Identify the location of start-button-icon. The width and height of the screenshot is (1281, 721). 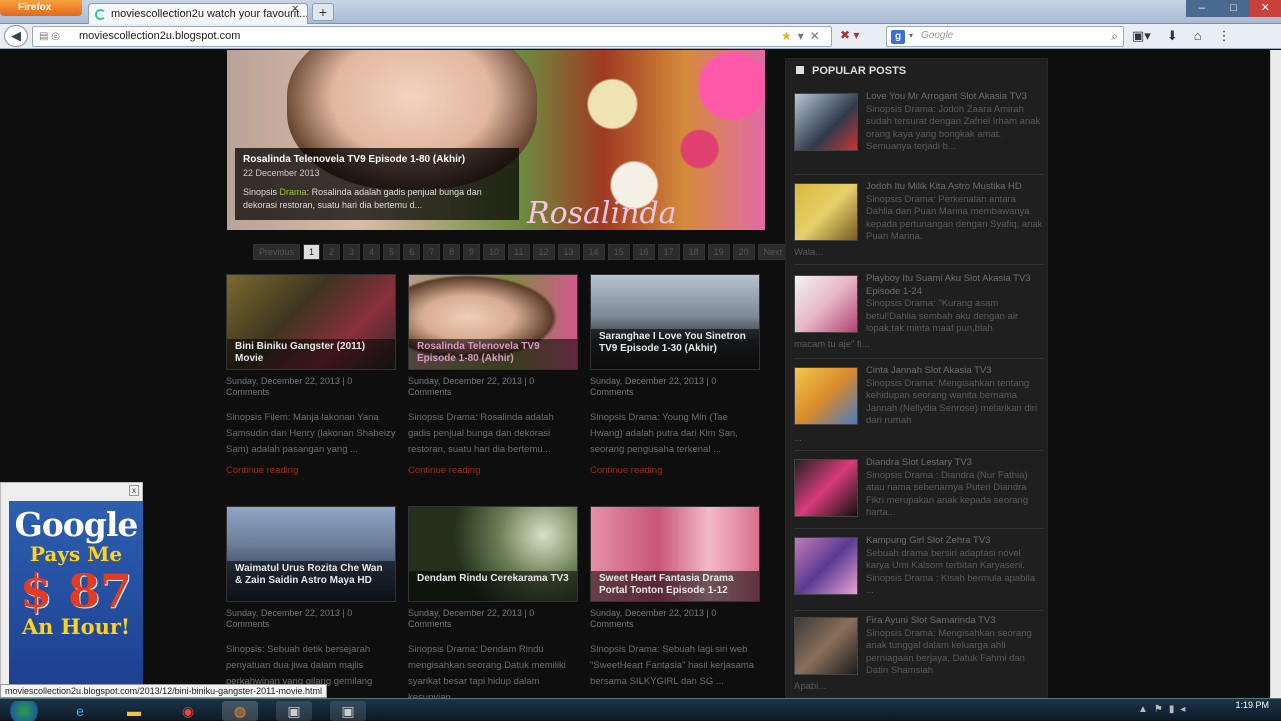
(24, 711).